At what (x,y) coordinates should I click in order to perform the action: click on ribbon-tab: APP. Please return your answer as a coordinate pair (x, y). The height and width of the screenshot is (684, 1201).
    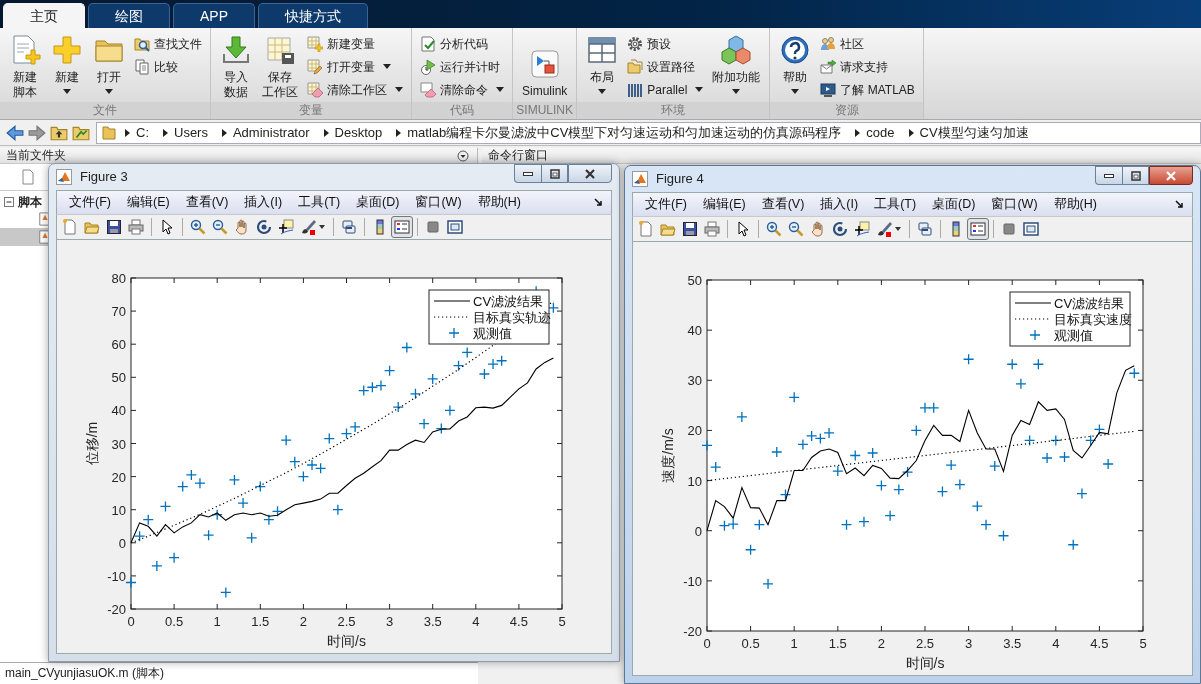
    Looking at the image, I should click on (214, 15).